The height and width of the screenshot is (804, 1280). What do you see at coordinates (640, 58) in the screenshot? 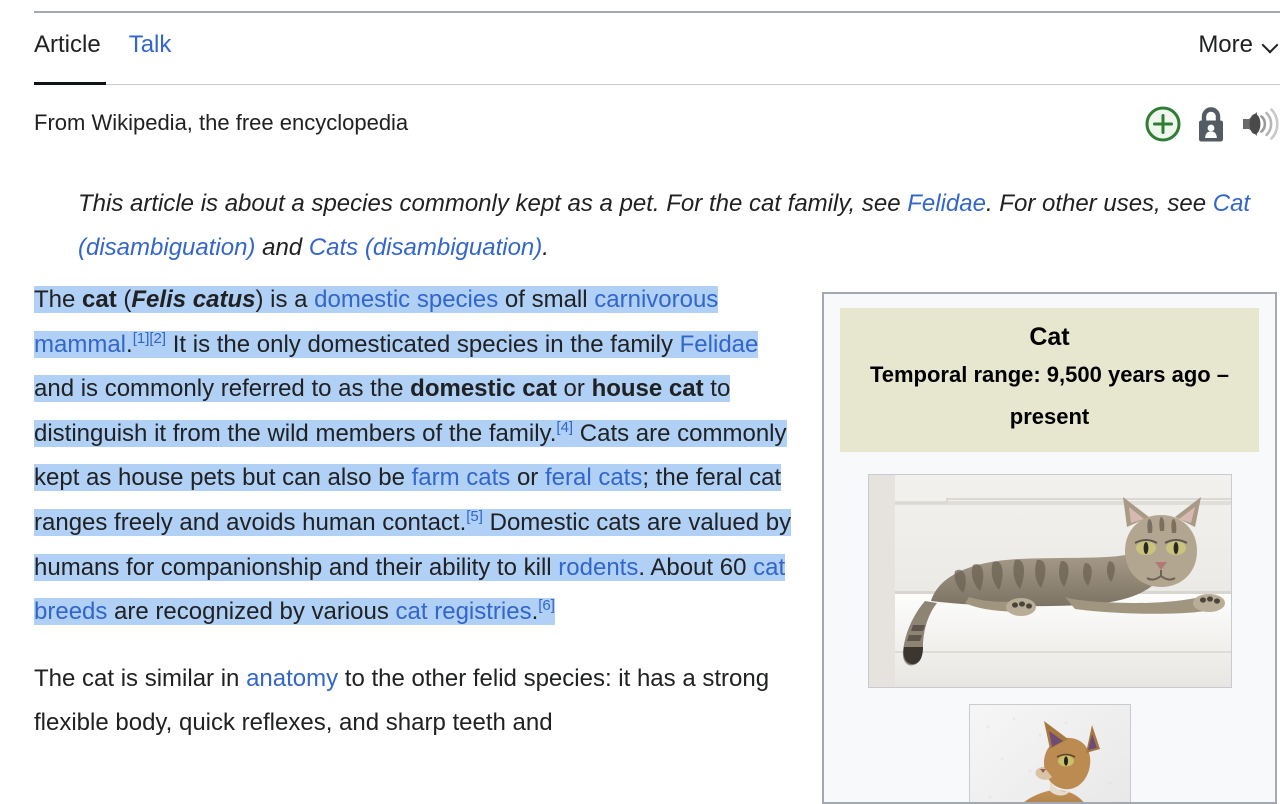
I see `article-tab-bar: Article Talk More` at bounding box center [640, 58].